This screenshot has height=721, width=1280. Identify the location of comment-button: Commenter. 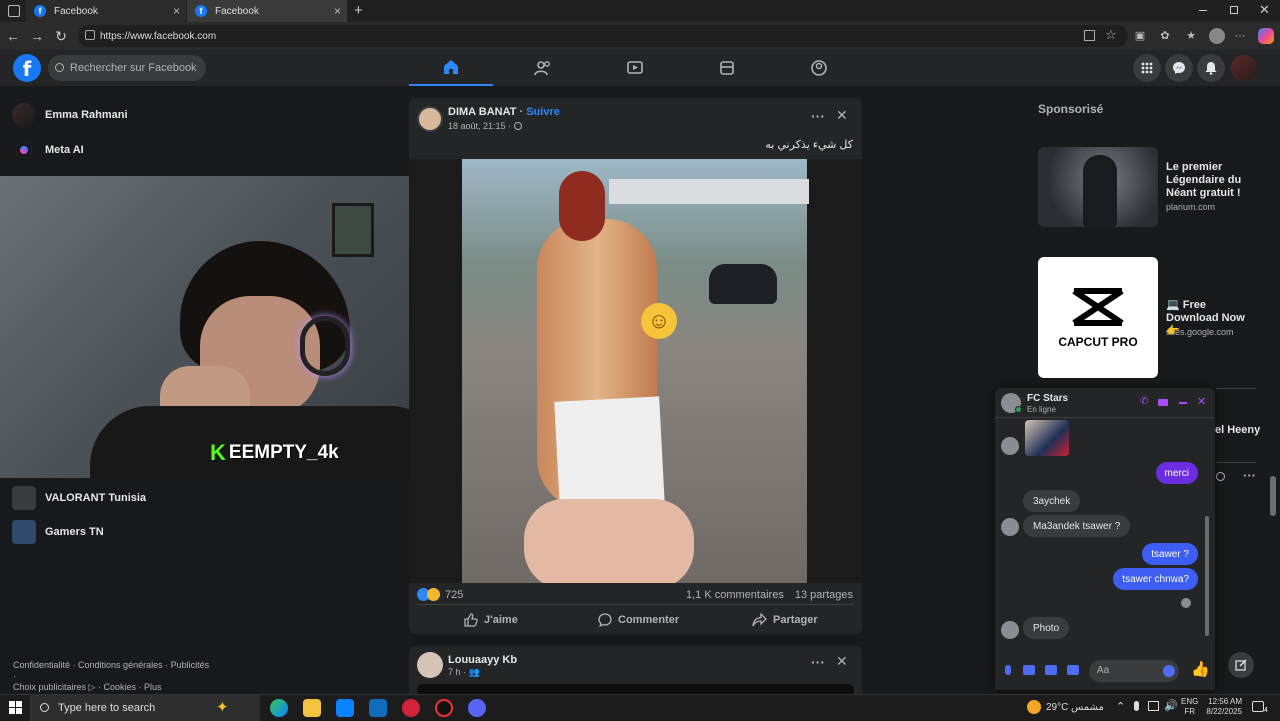
(638, 620).